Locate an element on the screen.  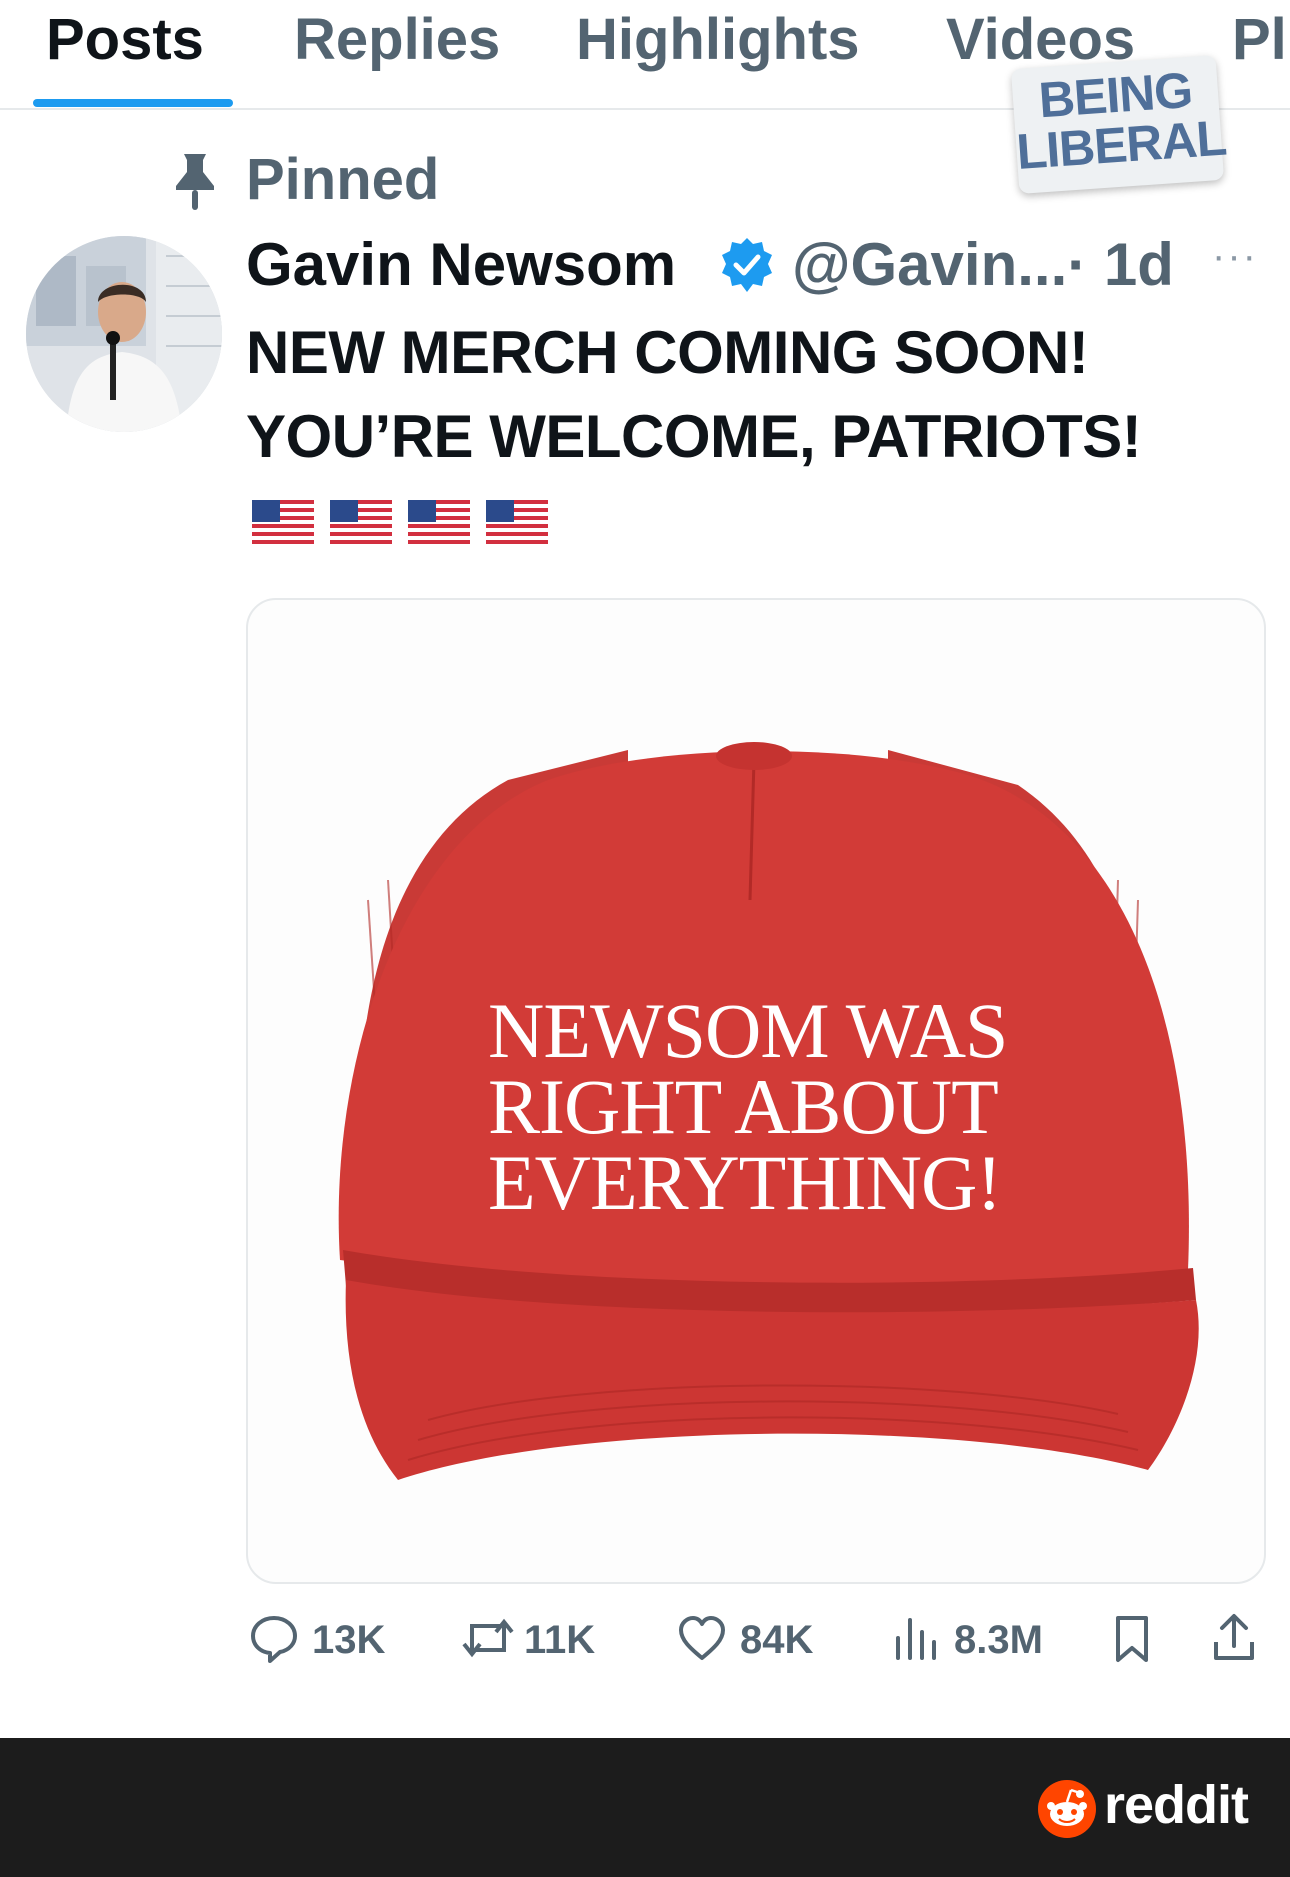
heart-icon is located at coordinates (702, 1638).